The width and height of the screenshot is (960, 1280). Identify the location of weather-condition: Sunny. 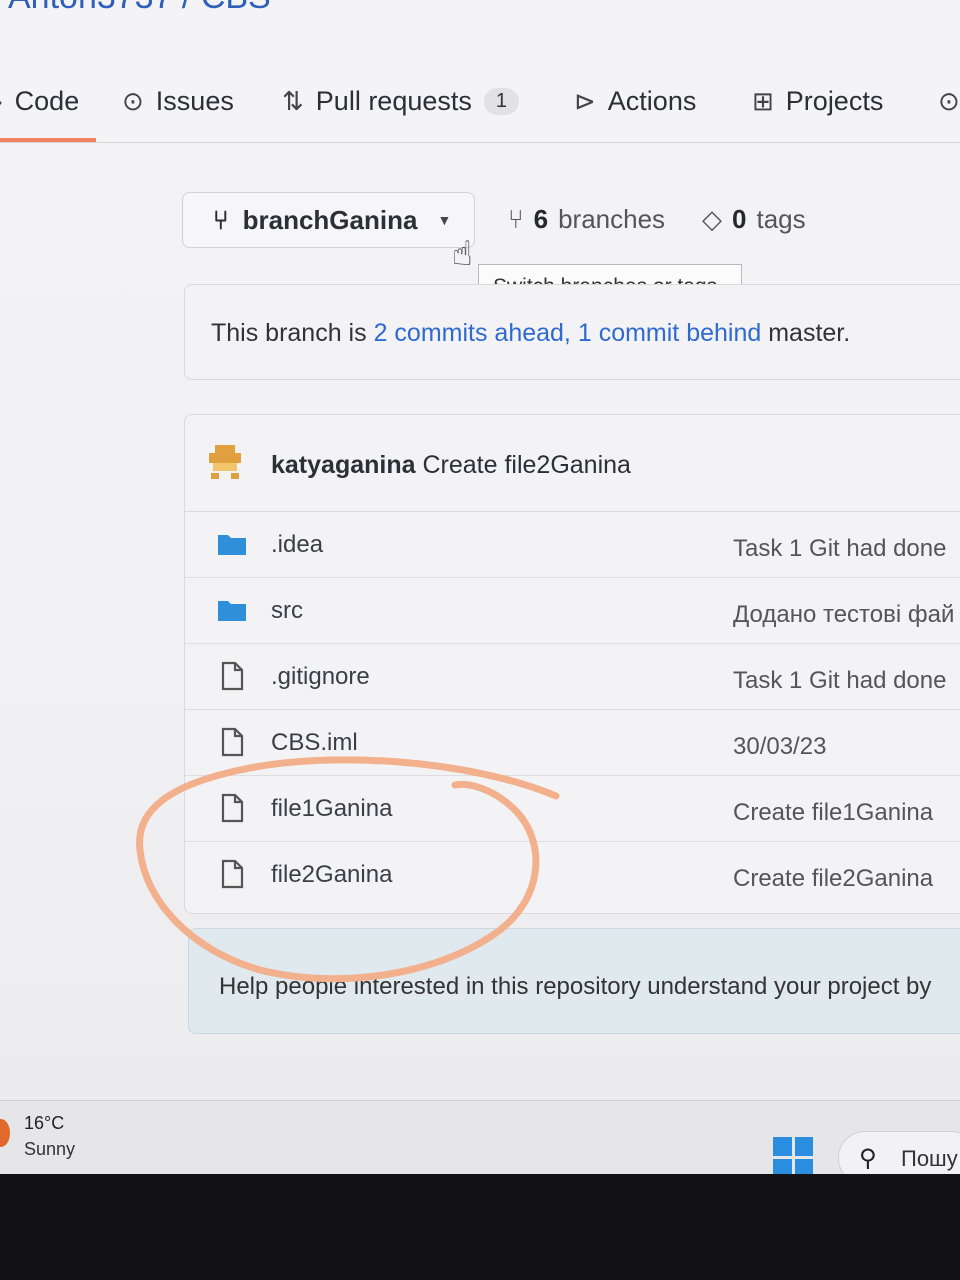
(49, 1149).